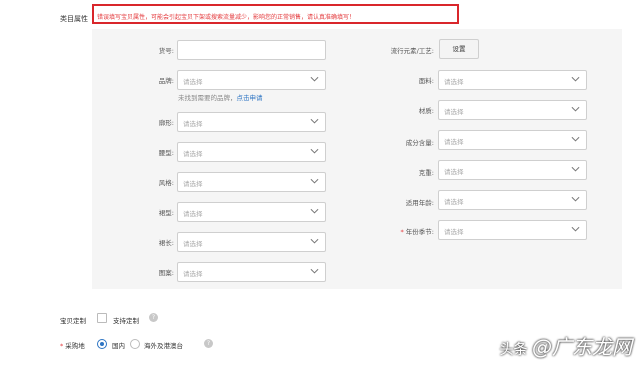  Describe the element at coordinates (126, 321) in the screenshot. I see `customize-checkbox-label: 支持定制` at that location.